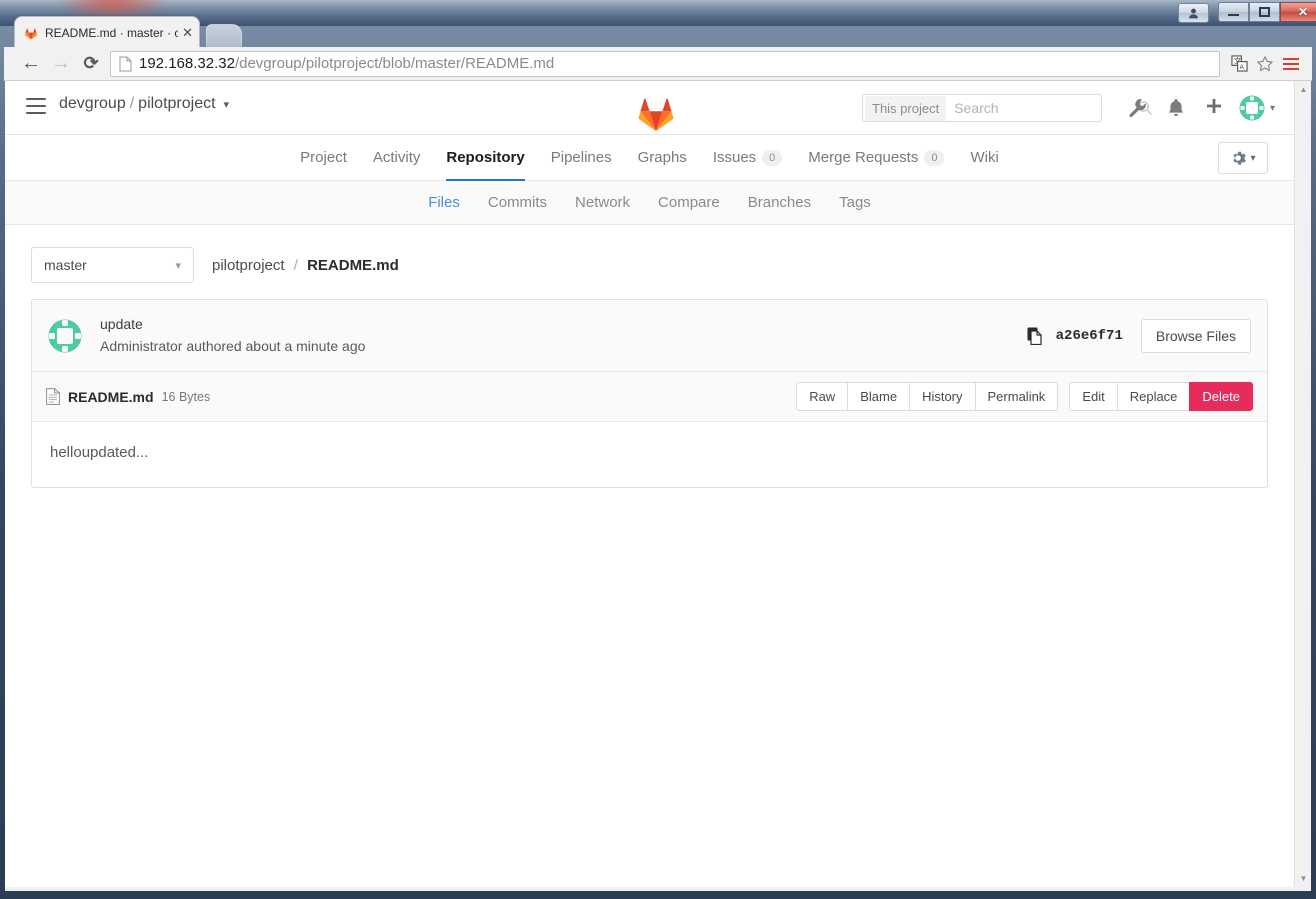 The width and height of the screenshot is (1316, 899). I want to click on breadcrumb-project: pilotproject, so click(176, 104).